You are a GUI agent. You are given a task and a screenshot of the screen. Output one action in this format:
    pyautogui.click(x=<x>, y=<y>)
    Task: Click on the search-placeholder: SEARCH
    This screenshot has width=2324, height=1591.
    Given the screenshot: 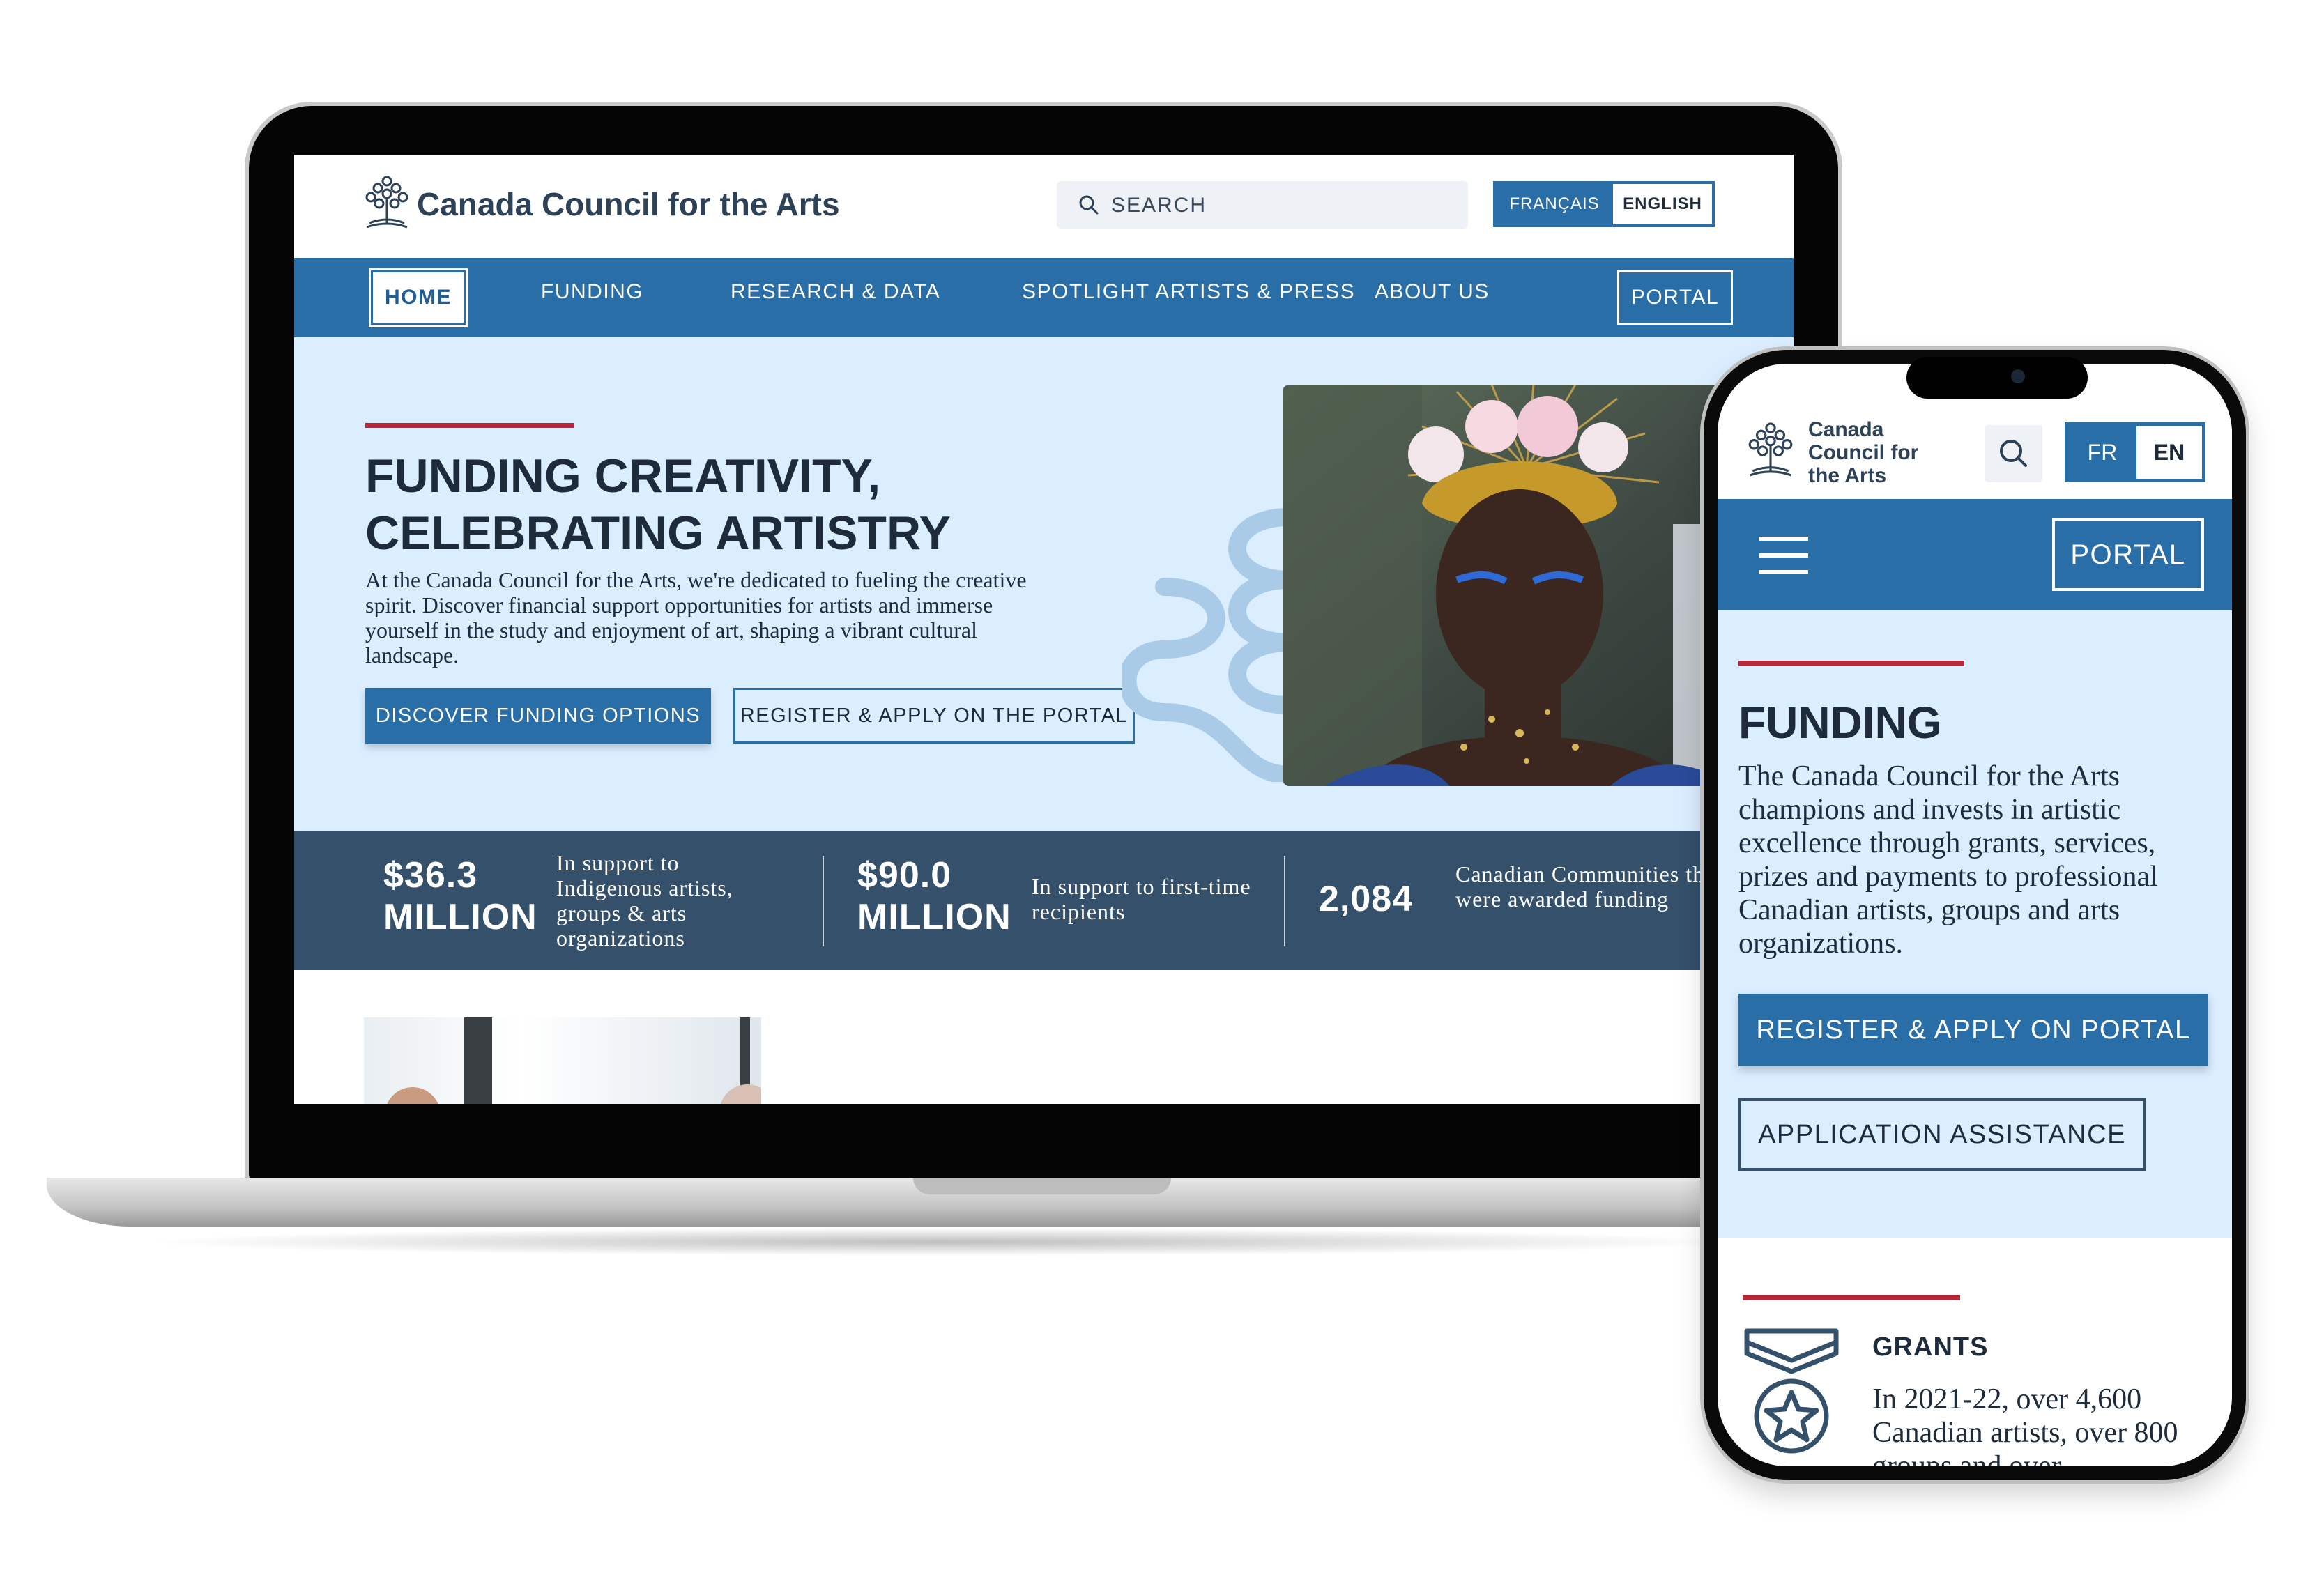 What is the action you would take?
    pyautogui.click(x=1159, y=206)
    